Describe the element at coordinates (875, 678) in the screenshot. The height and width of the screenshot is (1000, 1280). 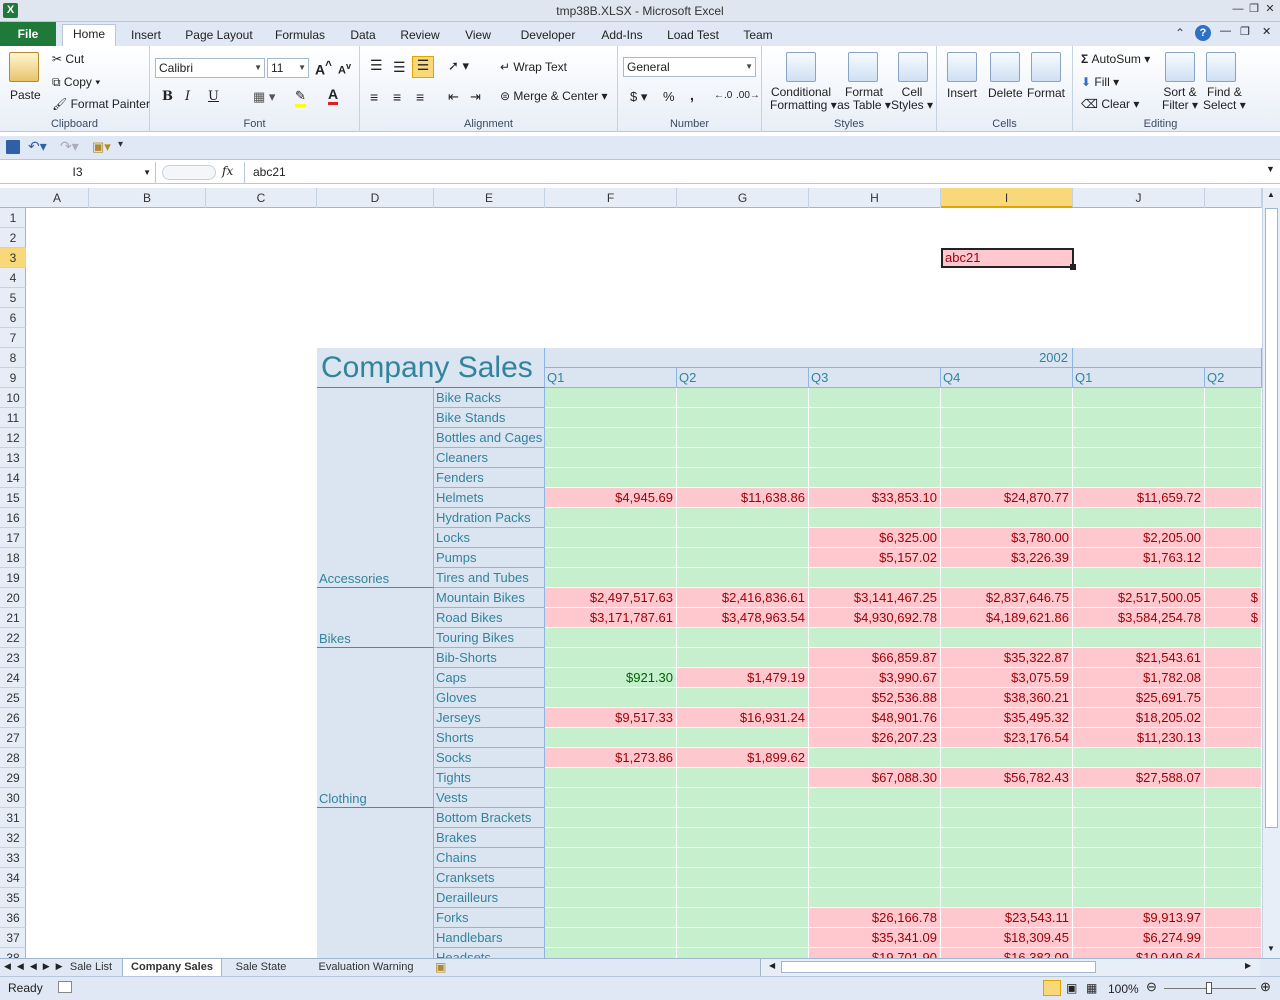
I see `sales-value-cell: $3,990.67` at that location.